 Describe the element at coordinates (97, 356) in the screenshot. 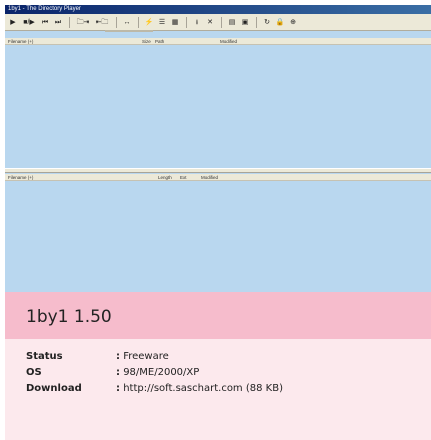

I see `status-row: Status: Freeware` at that location.